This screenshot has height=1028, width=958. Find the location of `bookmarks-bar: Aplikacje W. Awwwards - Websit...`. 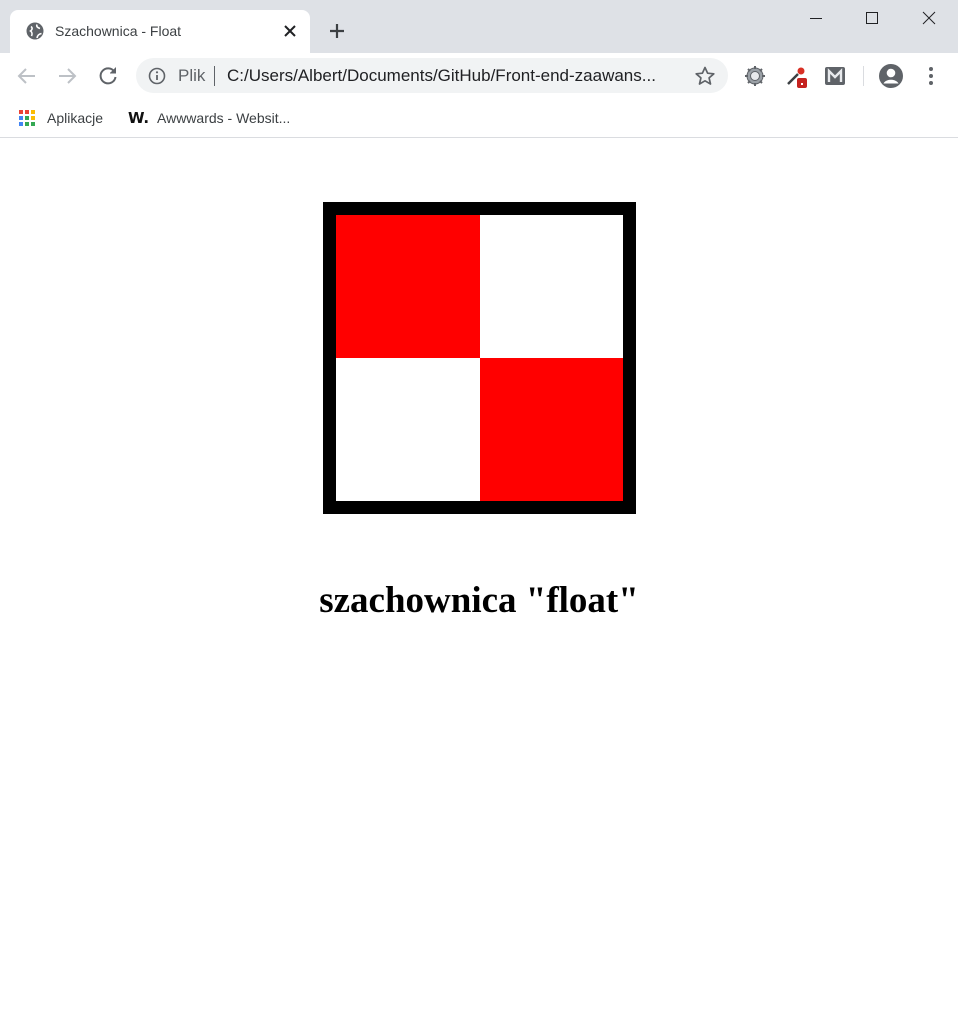

bookmarks-bar: Aplikacje W. Awwwards - Websit... is located at coordinates (479, 118).